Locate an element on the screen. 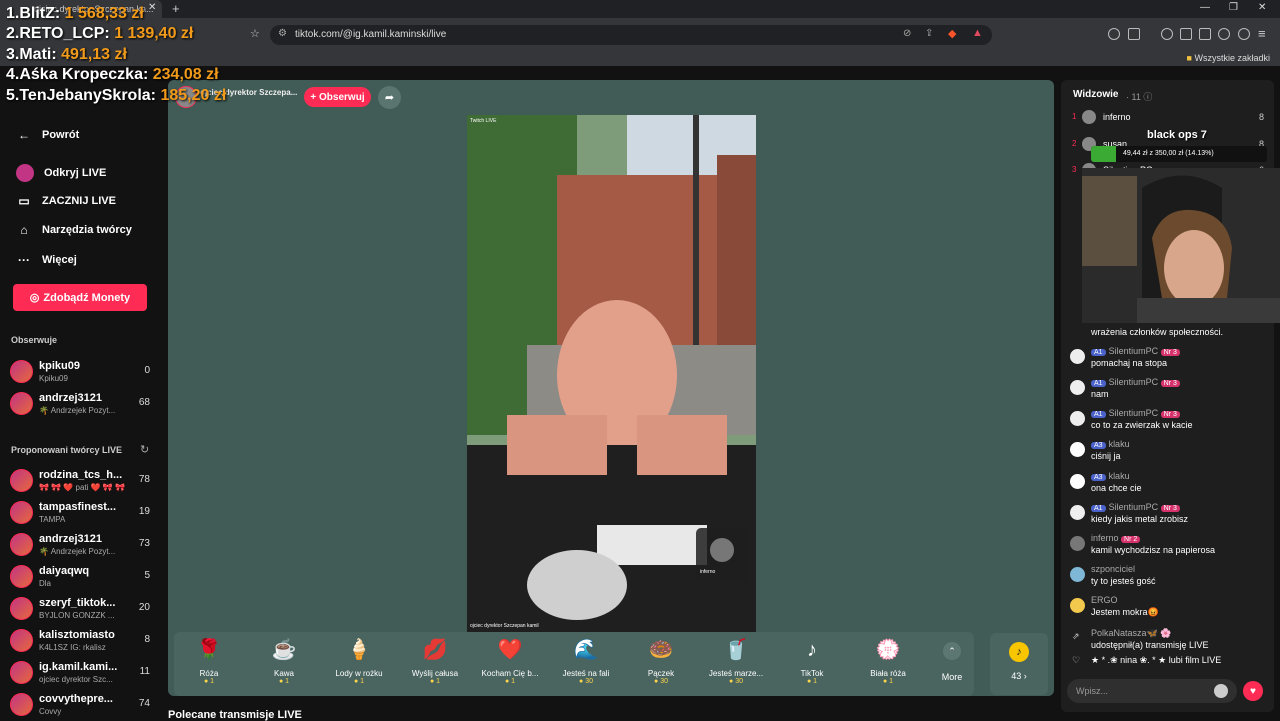  extensions-icon is located at coordinates (1114, 34).